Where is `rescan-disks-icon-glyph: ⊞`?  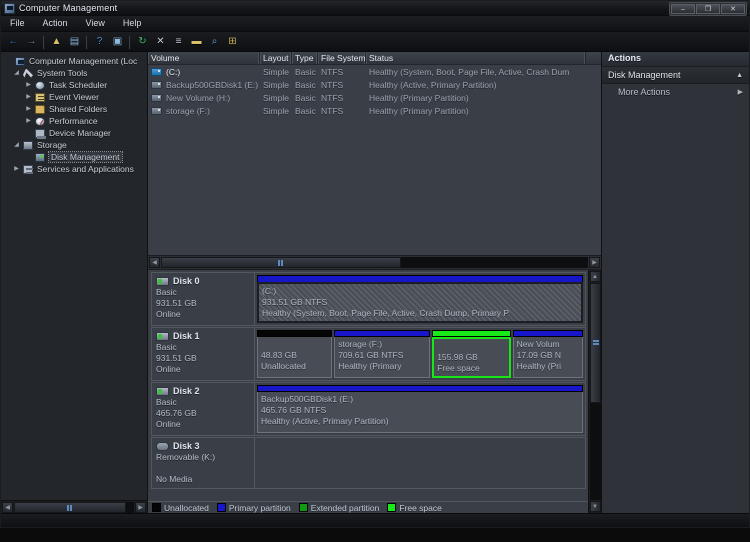 rescan-disks-icon-glyph: ⊞ is located at coordinates (232, 41).